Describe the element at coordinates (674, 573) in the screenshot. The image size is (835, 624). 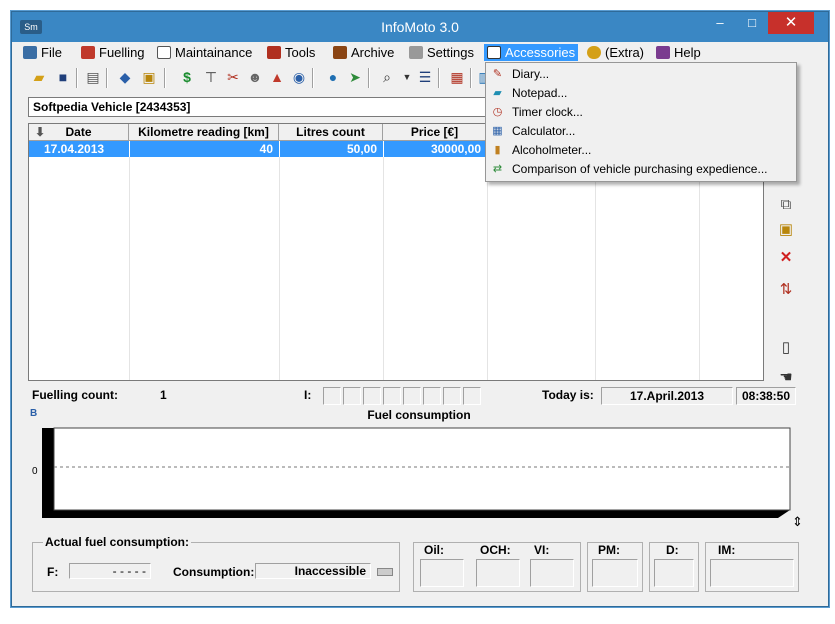
I see `d-box` at that location.